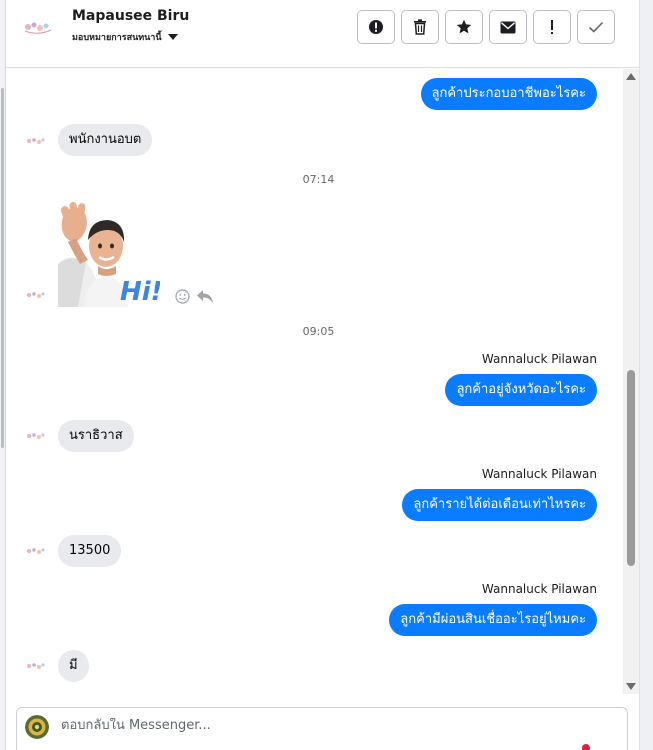 This screenshot has width=653, height=750. What do you see at coordinates (2, 268) in the screenshot?
I see `left-scrollbar-thumb` at bounding box center [2, 268].